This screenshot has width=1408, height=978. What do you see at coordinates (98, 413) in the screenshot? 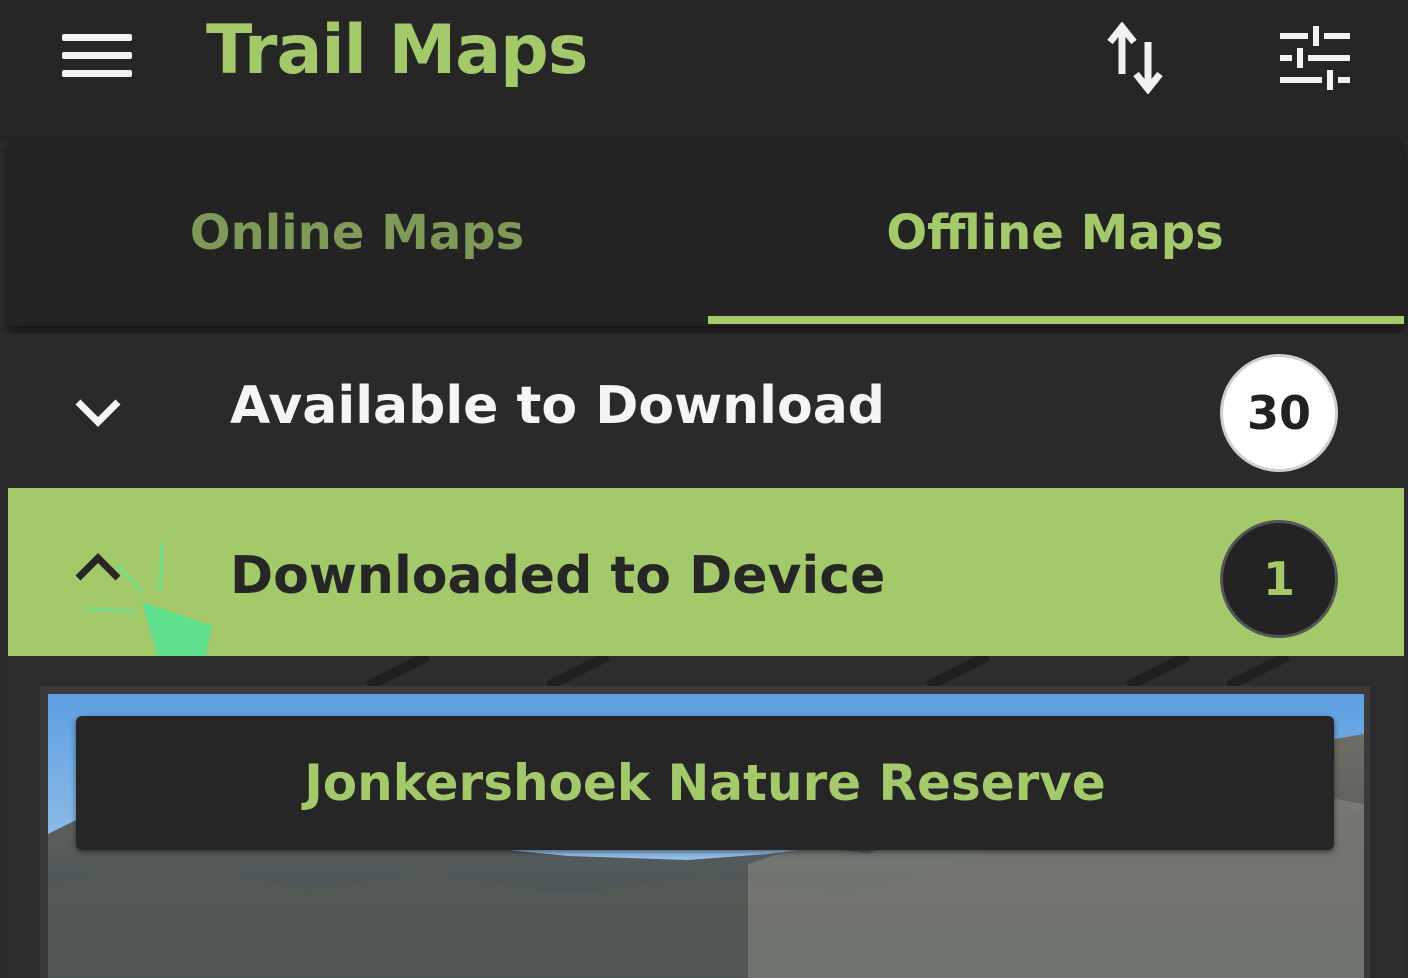
I see `chevron-down-icon` at bounding box center [98, 413].